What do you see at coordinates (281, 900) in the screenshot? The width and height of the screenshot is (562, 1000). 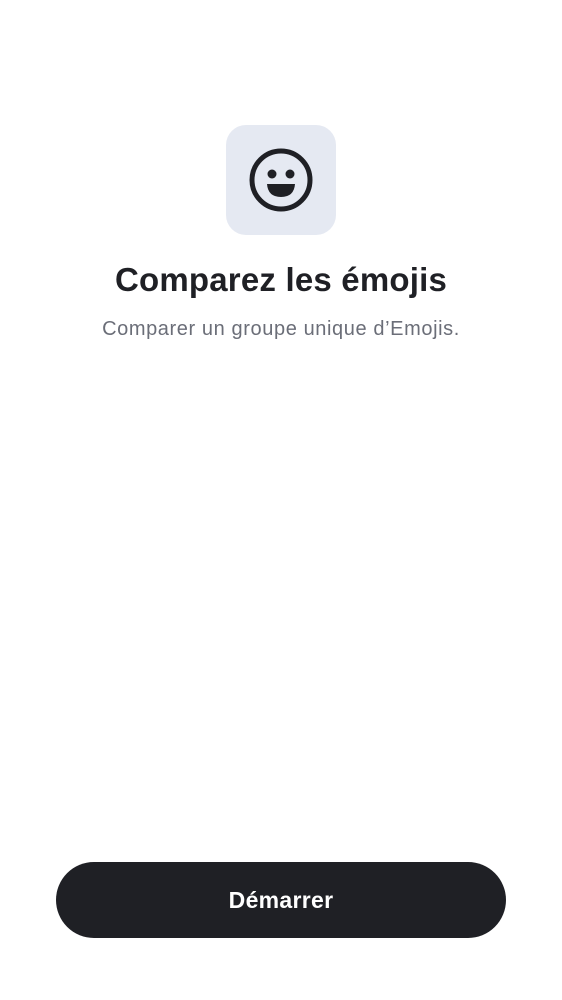 I see `start-button: Démarrer` at bounding box center [281, 900].